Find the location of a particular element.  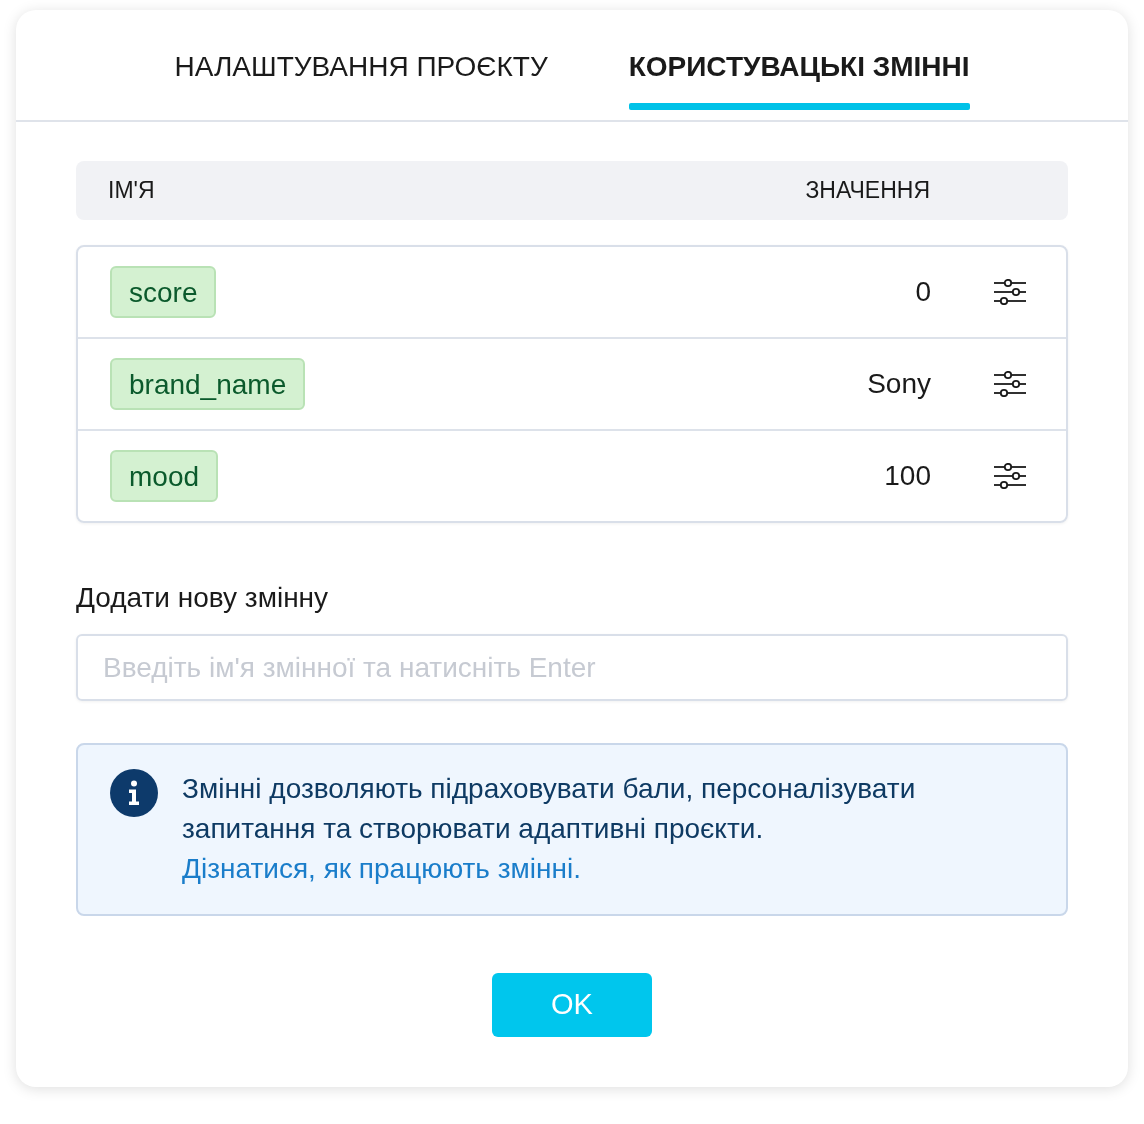

tab: НАЛАШТУВАННЯ ПРОЄКТУ is located at coordinates (361, 85).